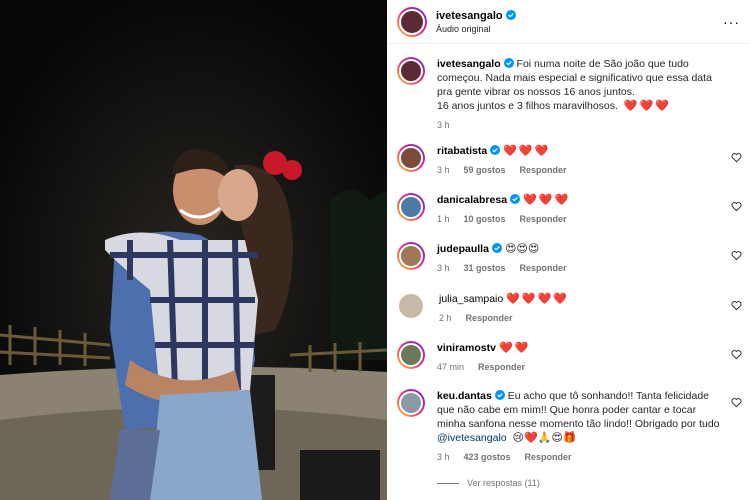 The height and width of the screenshot is (500, 750). I want to click on view-replies-button: Ver respostas (11), so click(488, 483).